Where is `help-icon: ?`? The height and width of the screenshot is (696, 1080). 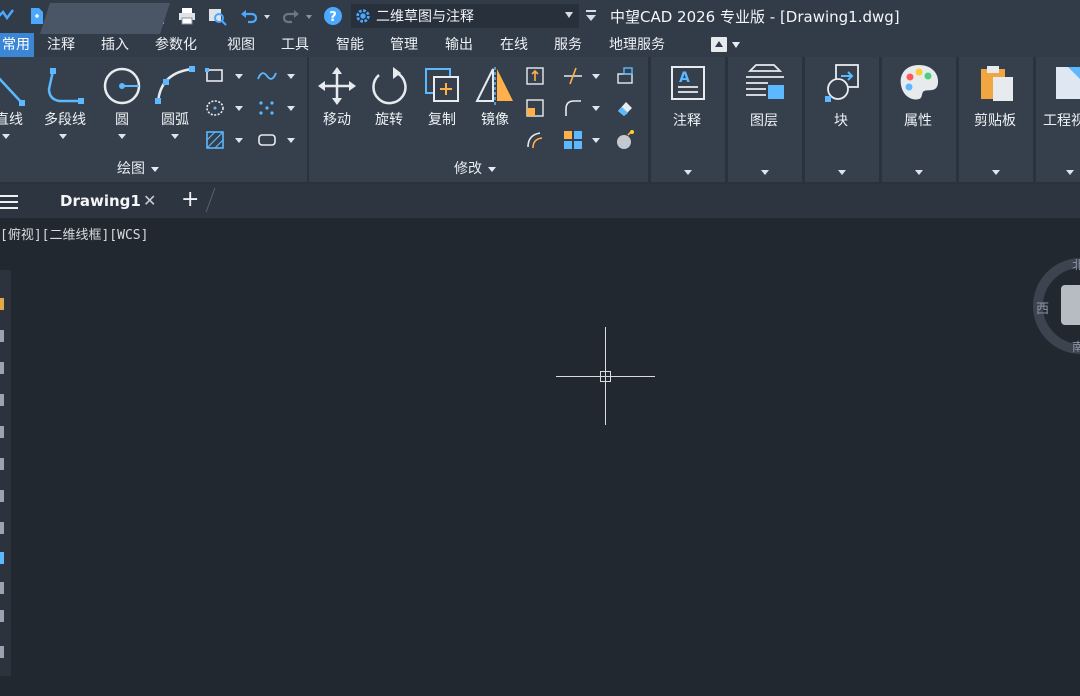 help-icon: ? is located at coordinates (333, 16).